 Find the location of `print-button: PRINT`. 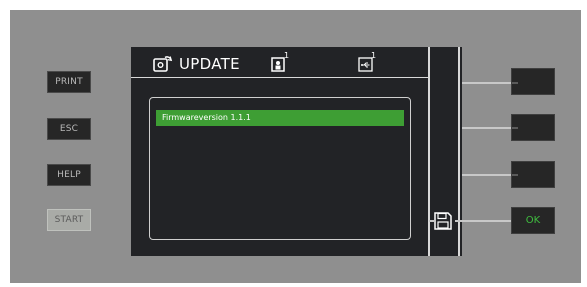

print-button: PRINT is located at coordinates (69, 82).